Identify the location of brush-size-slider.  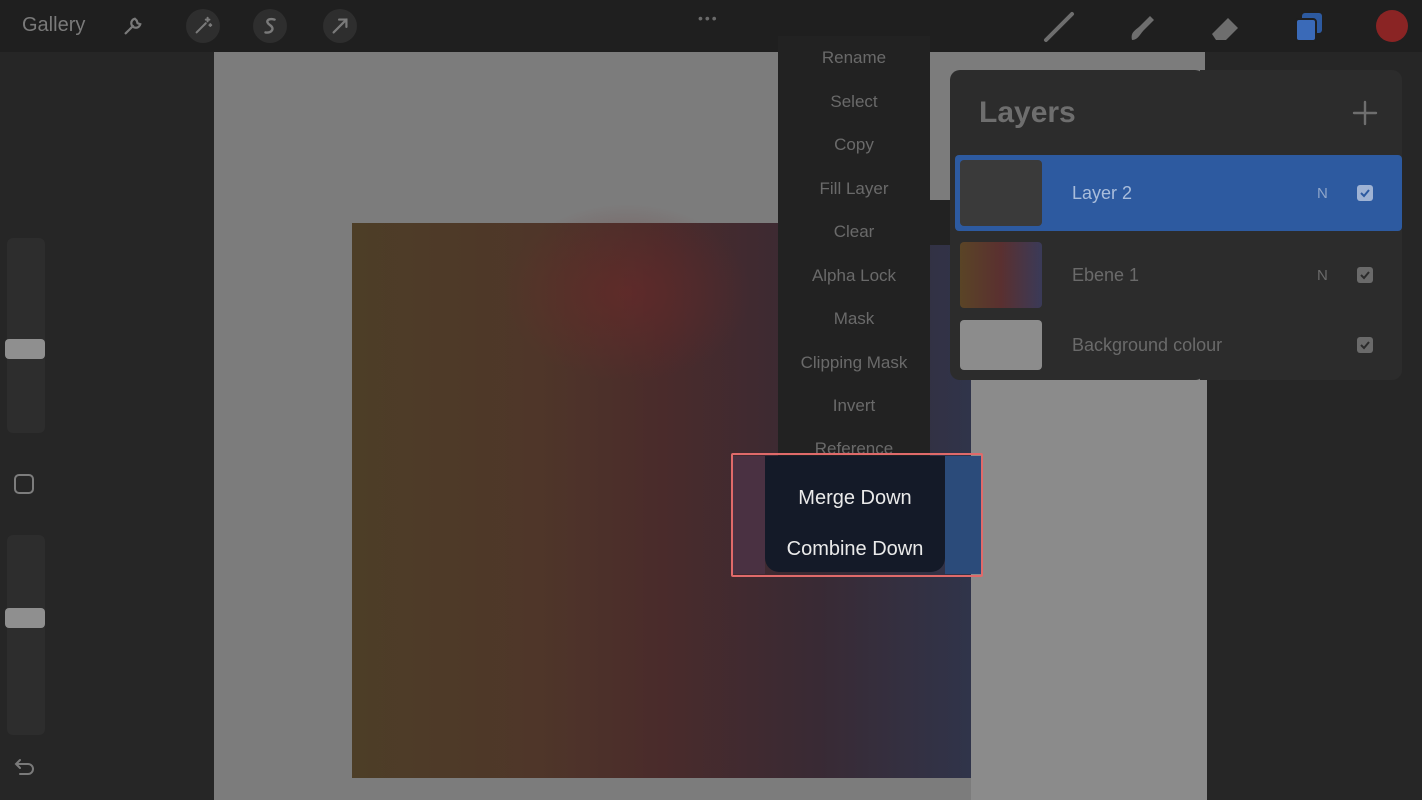
(26, 335).